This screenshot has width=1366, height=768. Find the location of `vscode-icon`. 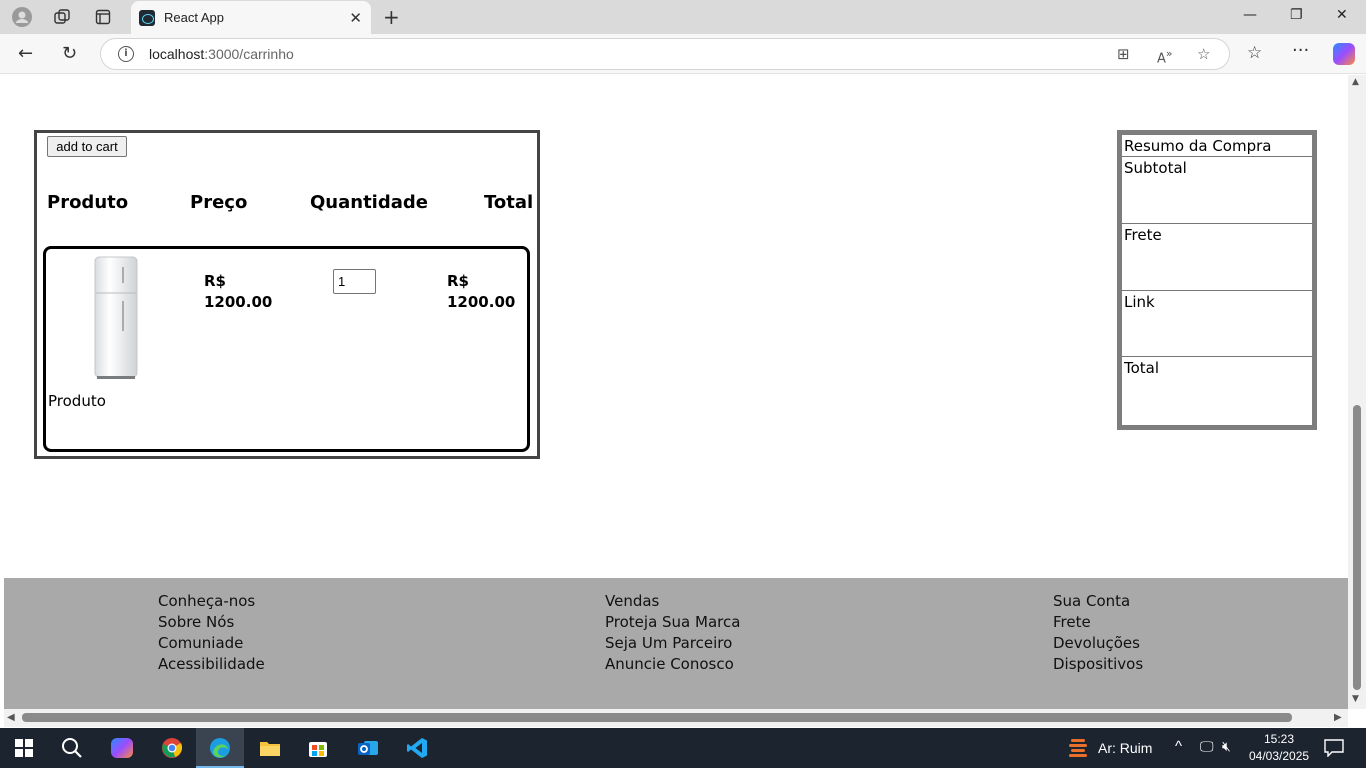

vscode-icon is located at coordinates (417, 748).